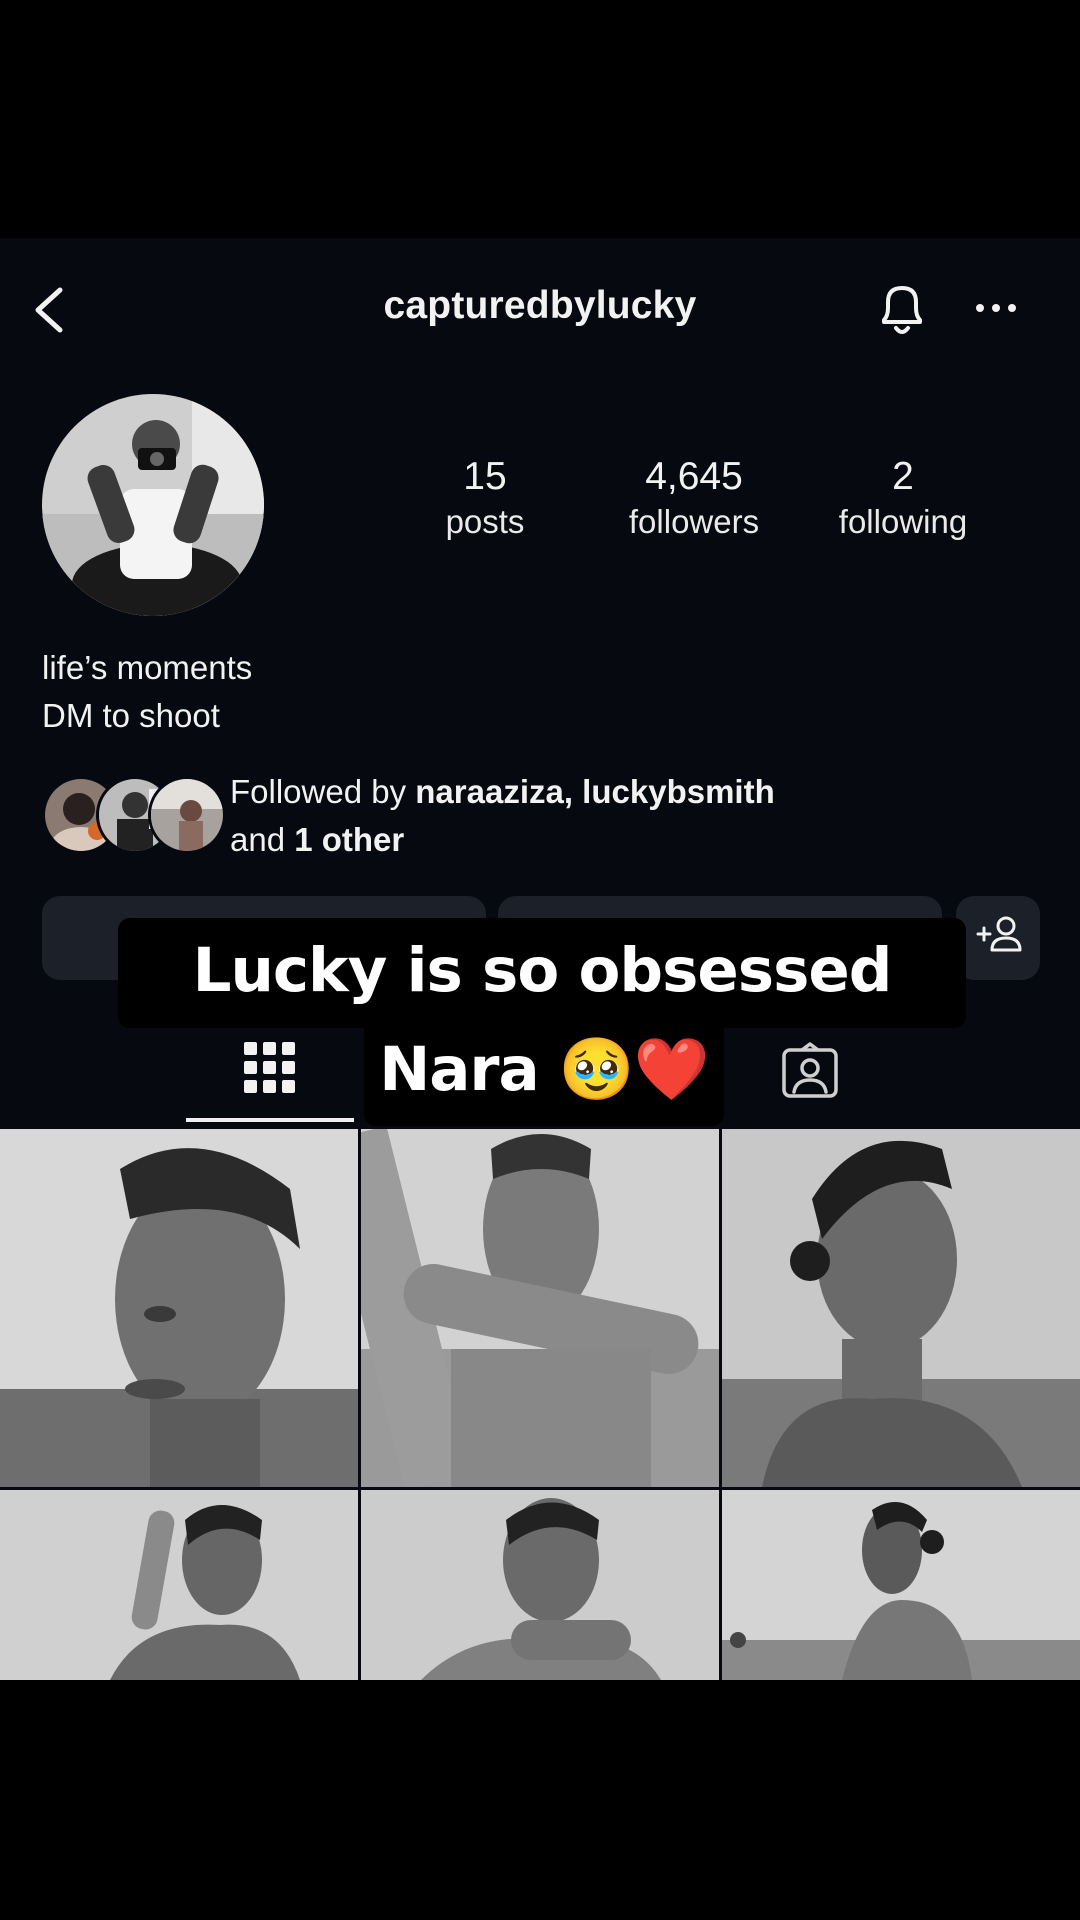 The image size is (1080, 1920). I want to click on followed-by-prefix: Followed by, so click(323, 791).